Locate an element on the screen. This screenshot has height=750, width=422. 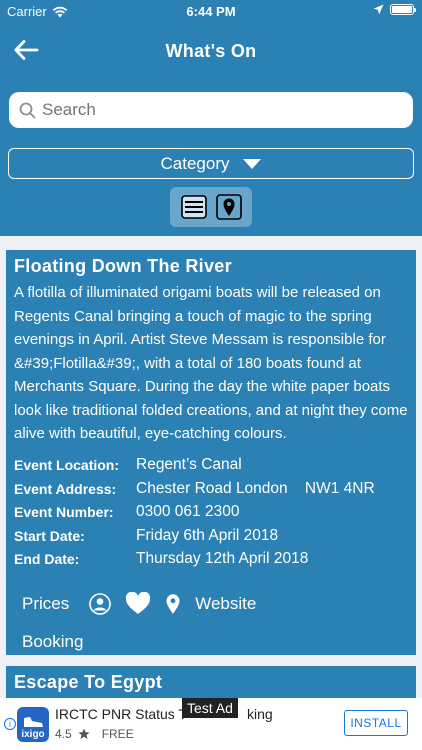
detail-value: 0300 061 2300 is located at coordinates (188, 512).